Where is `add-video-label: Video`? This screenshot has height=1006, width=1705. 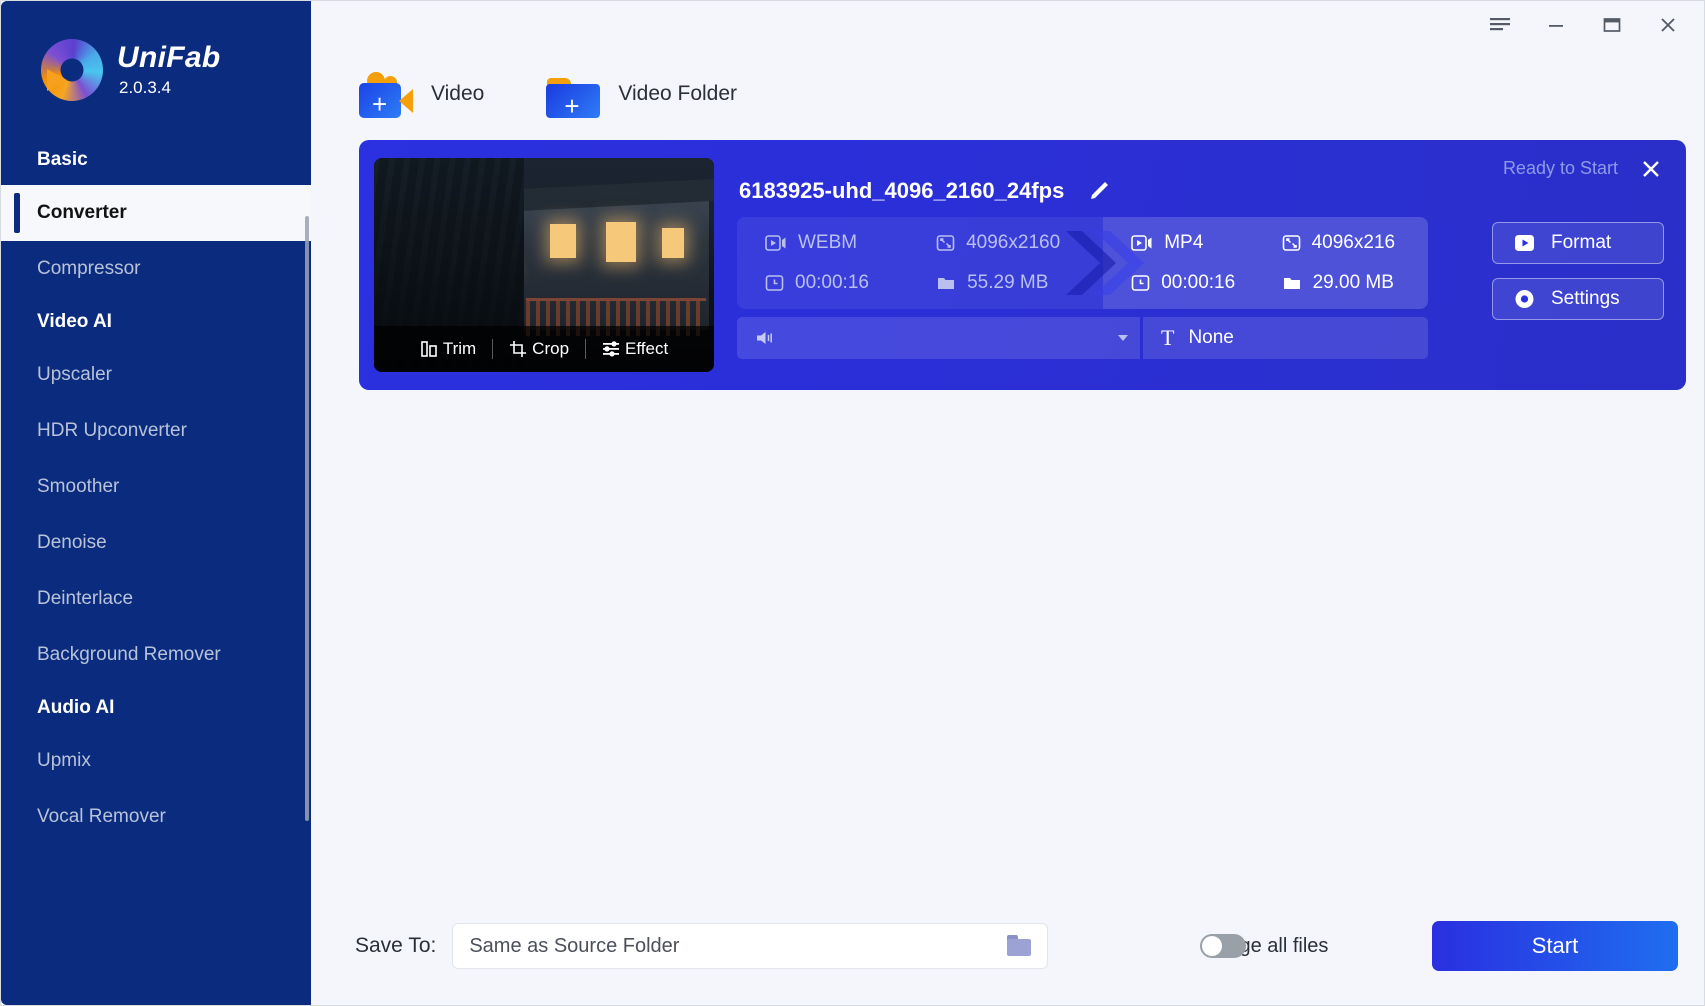 add-video-label: Video is located at coordinates (458, 93).